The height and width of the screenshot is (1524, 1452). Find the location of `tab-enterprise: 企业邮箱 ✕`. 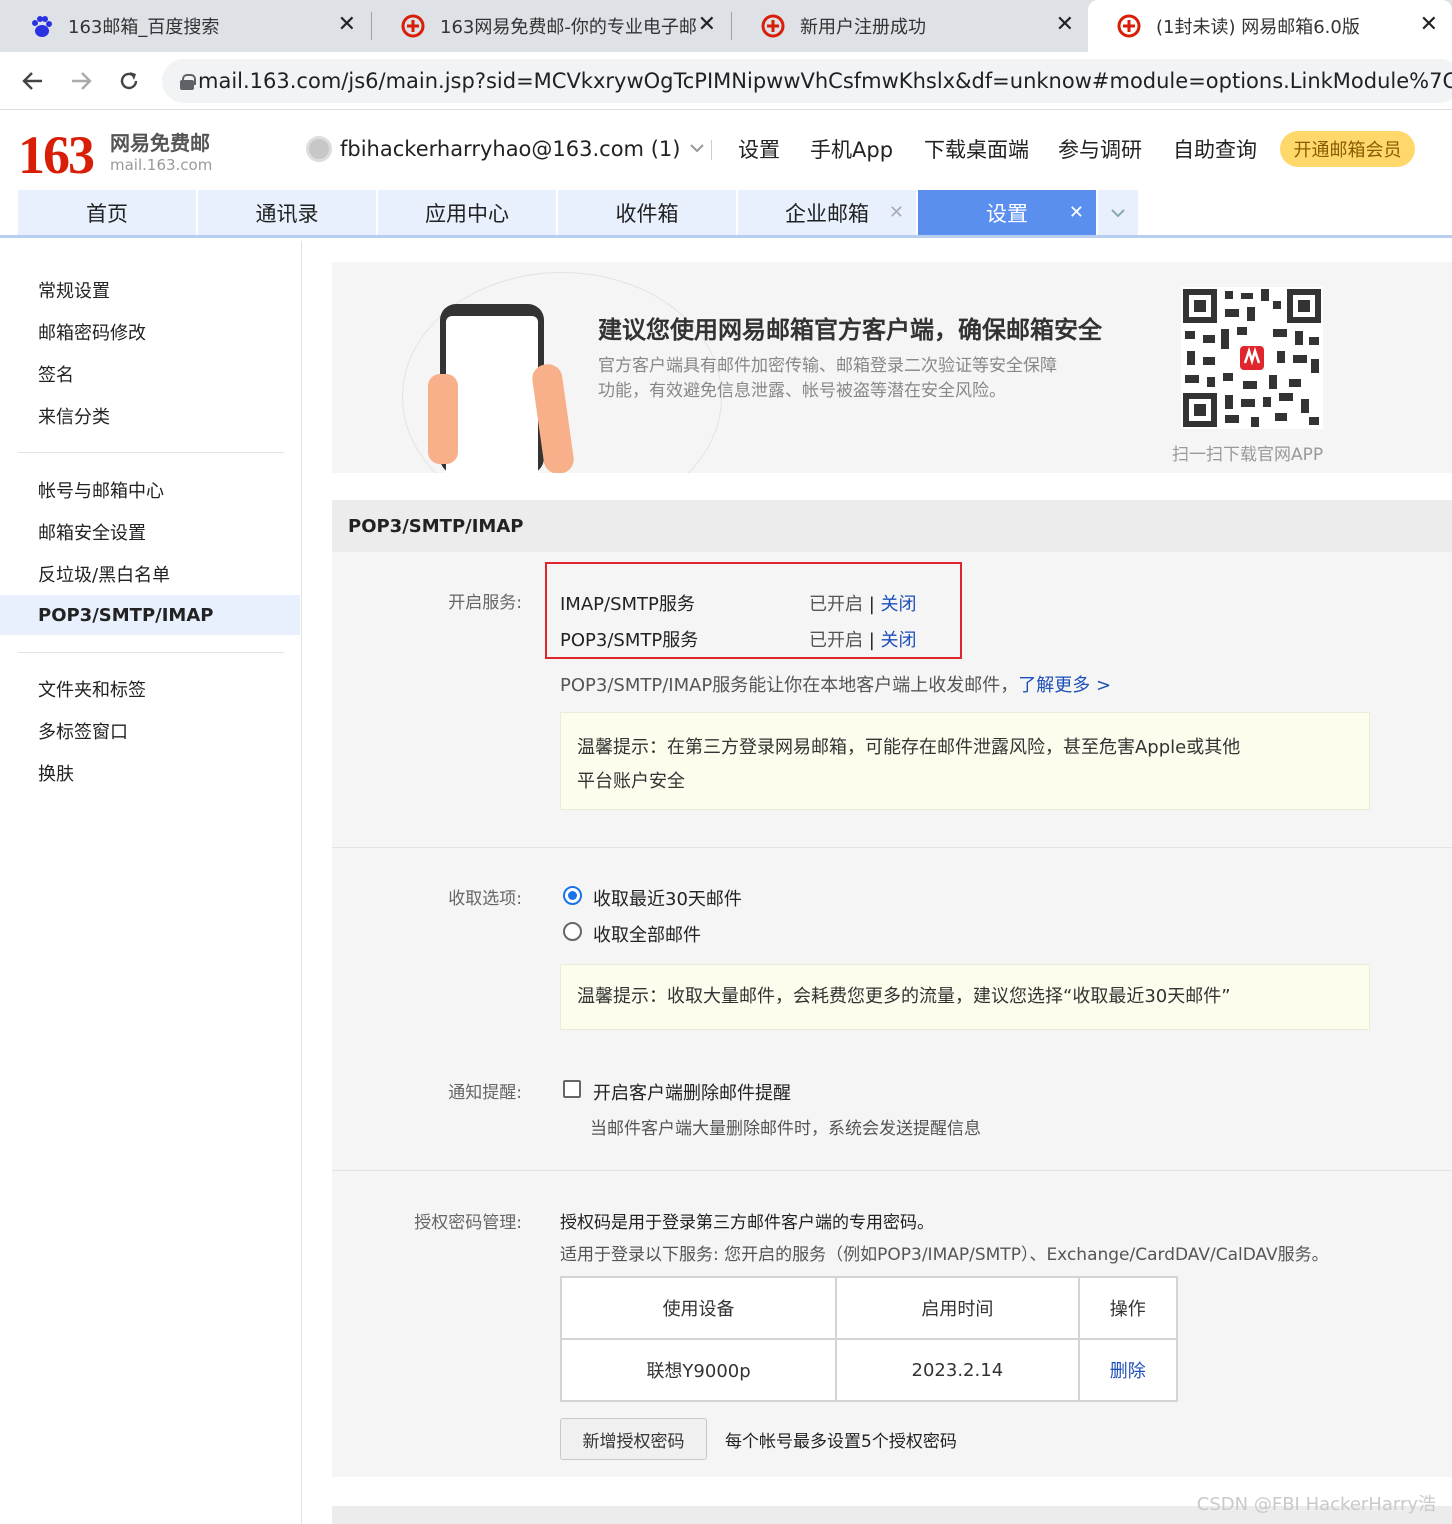

tab-enterprise: 企业邮箱 ✕ is located at coordinates (827, 212).